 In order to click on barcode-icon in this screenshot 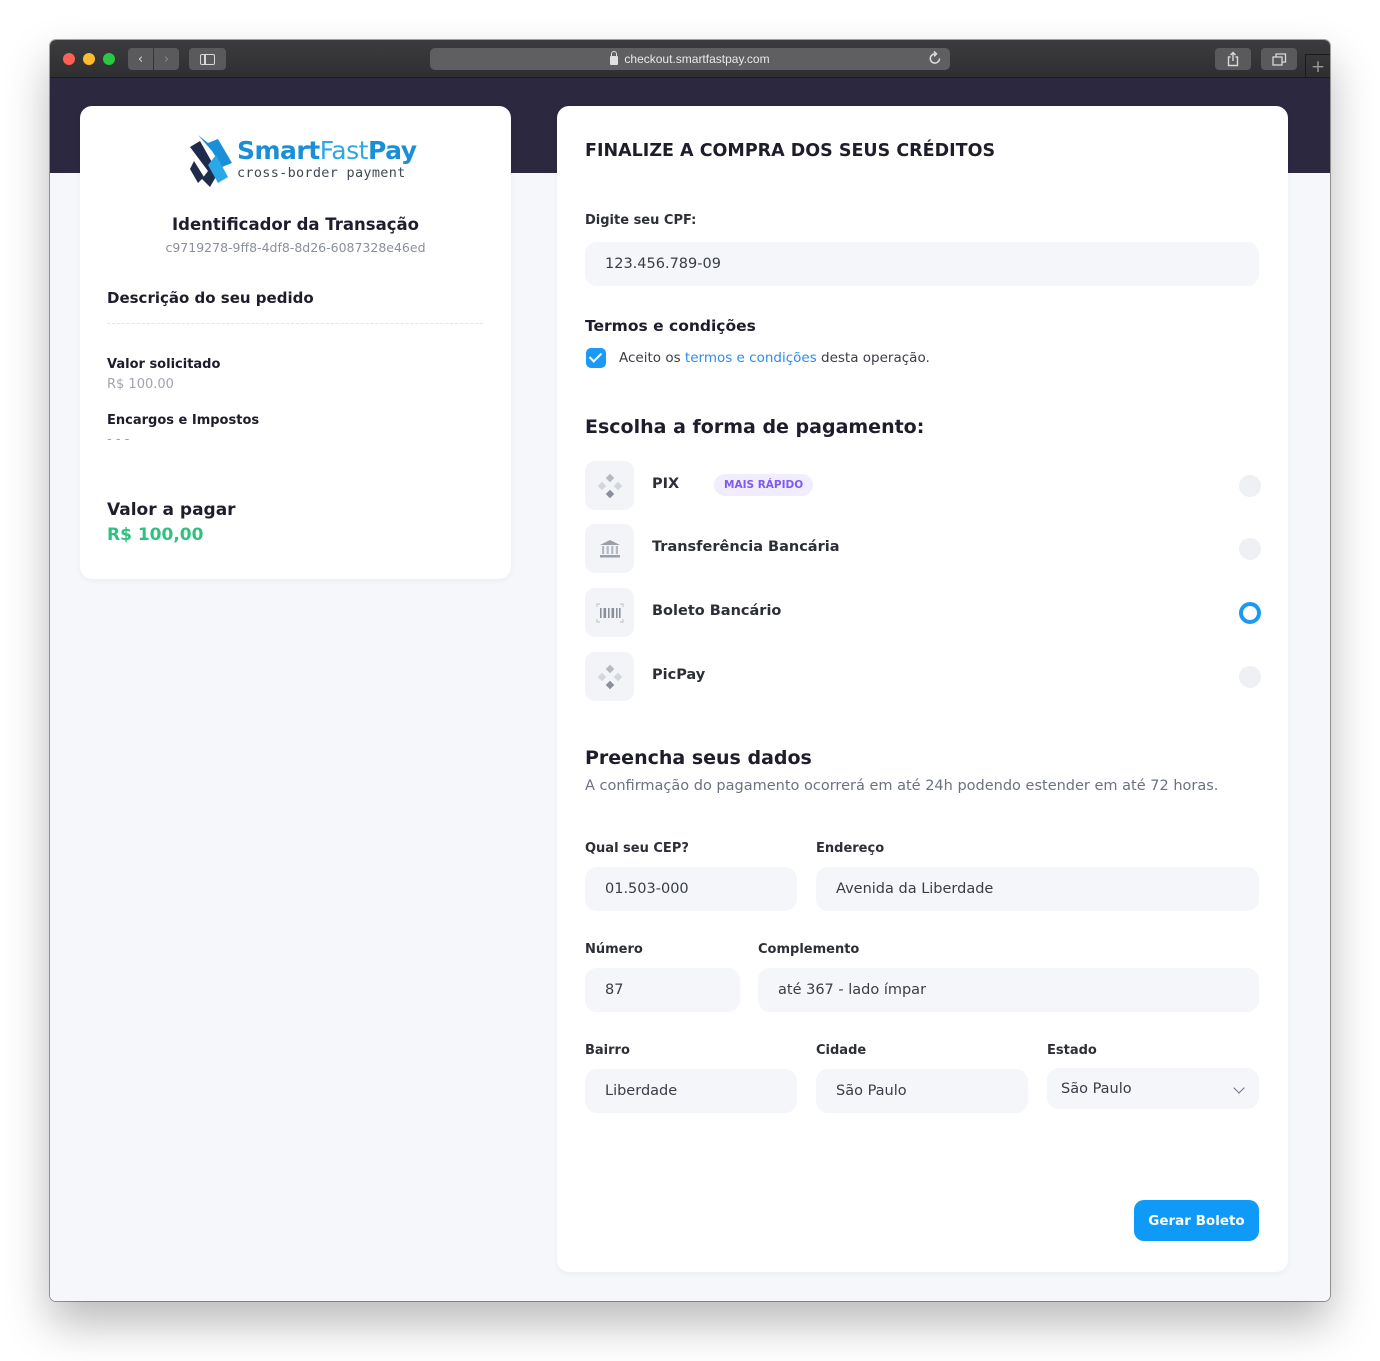, I will do `click(609, 612)`.